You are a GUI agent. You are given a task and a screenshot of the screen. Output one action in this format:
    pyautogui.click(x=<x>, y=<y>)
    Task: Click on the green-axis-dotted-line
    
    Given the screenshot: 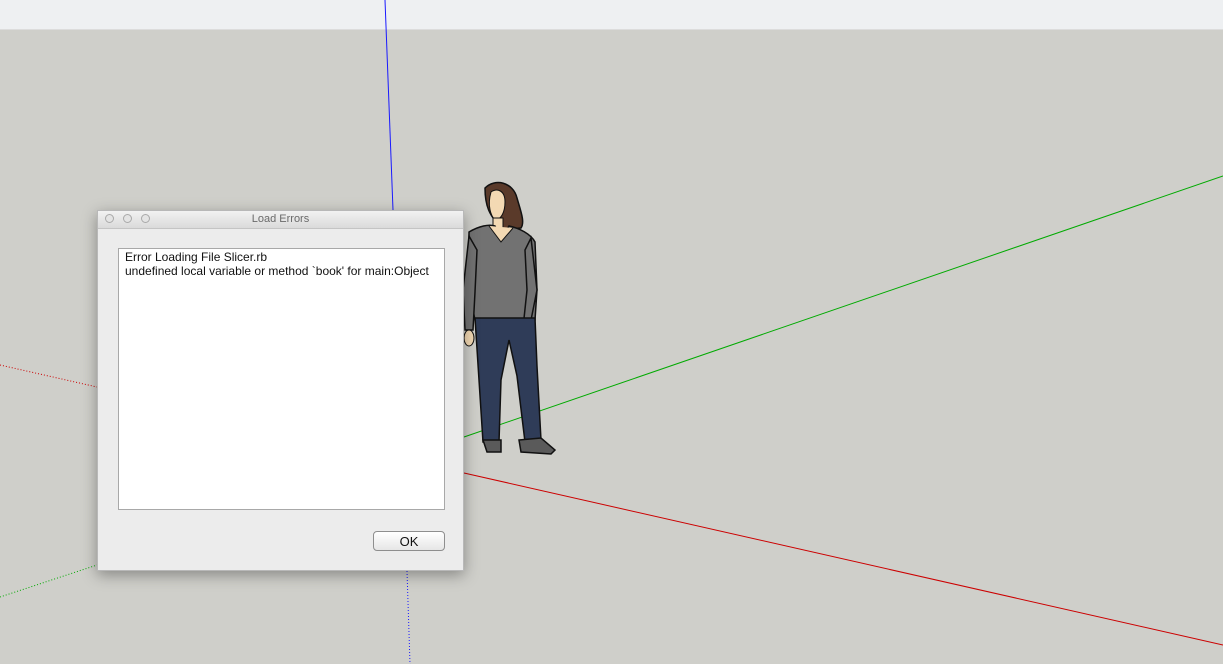 What is the action you would take?
    pyautogui.click(x=49, y=581)
    